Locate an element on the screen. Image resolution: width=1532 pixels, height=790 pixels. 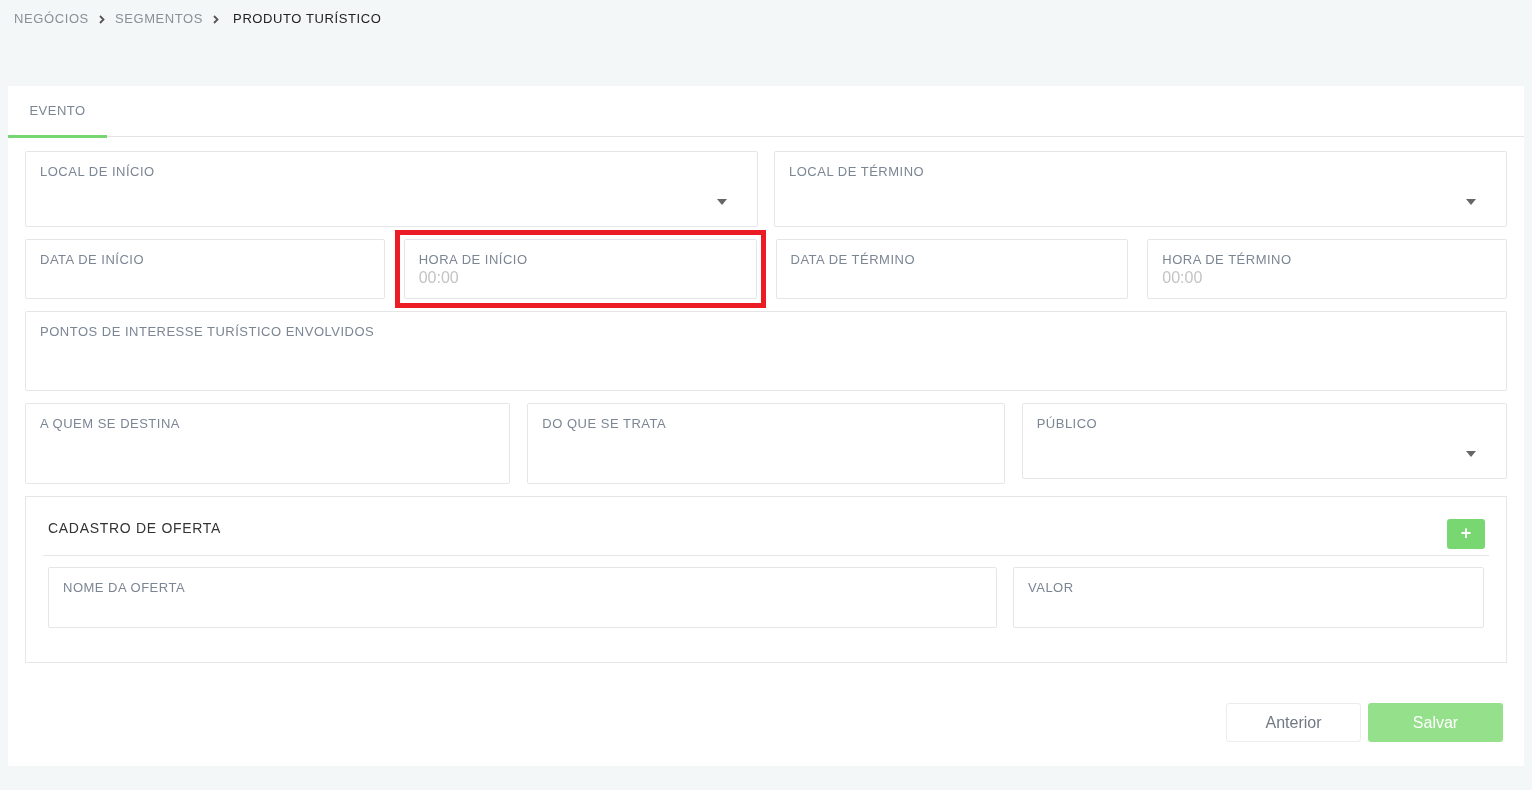
section-title: CADASTRO DE OFERTA is located at coordinates (135, 528).